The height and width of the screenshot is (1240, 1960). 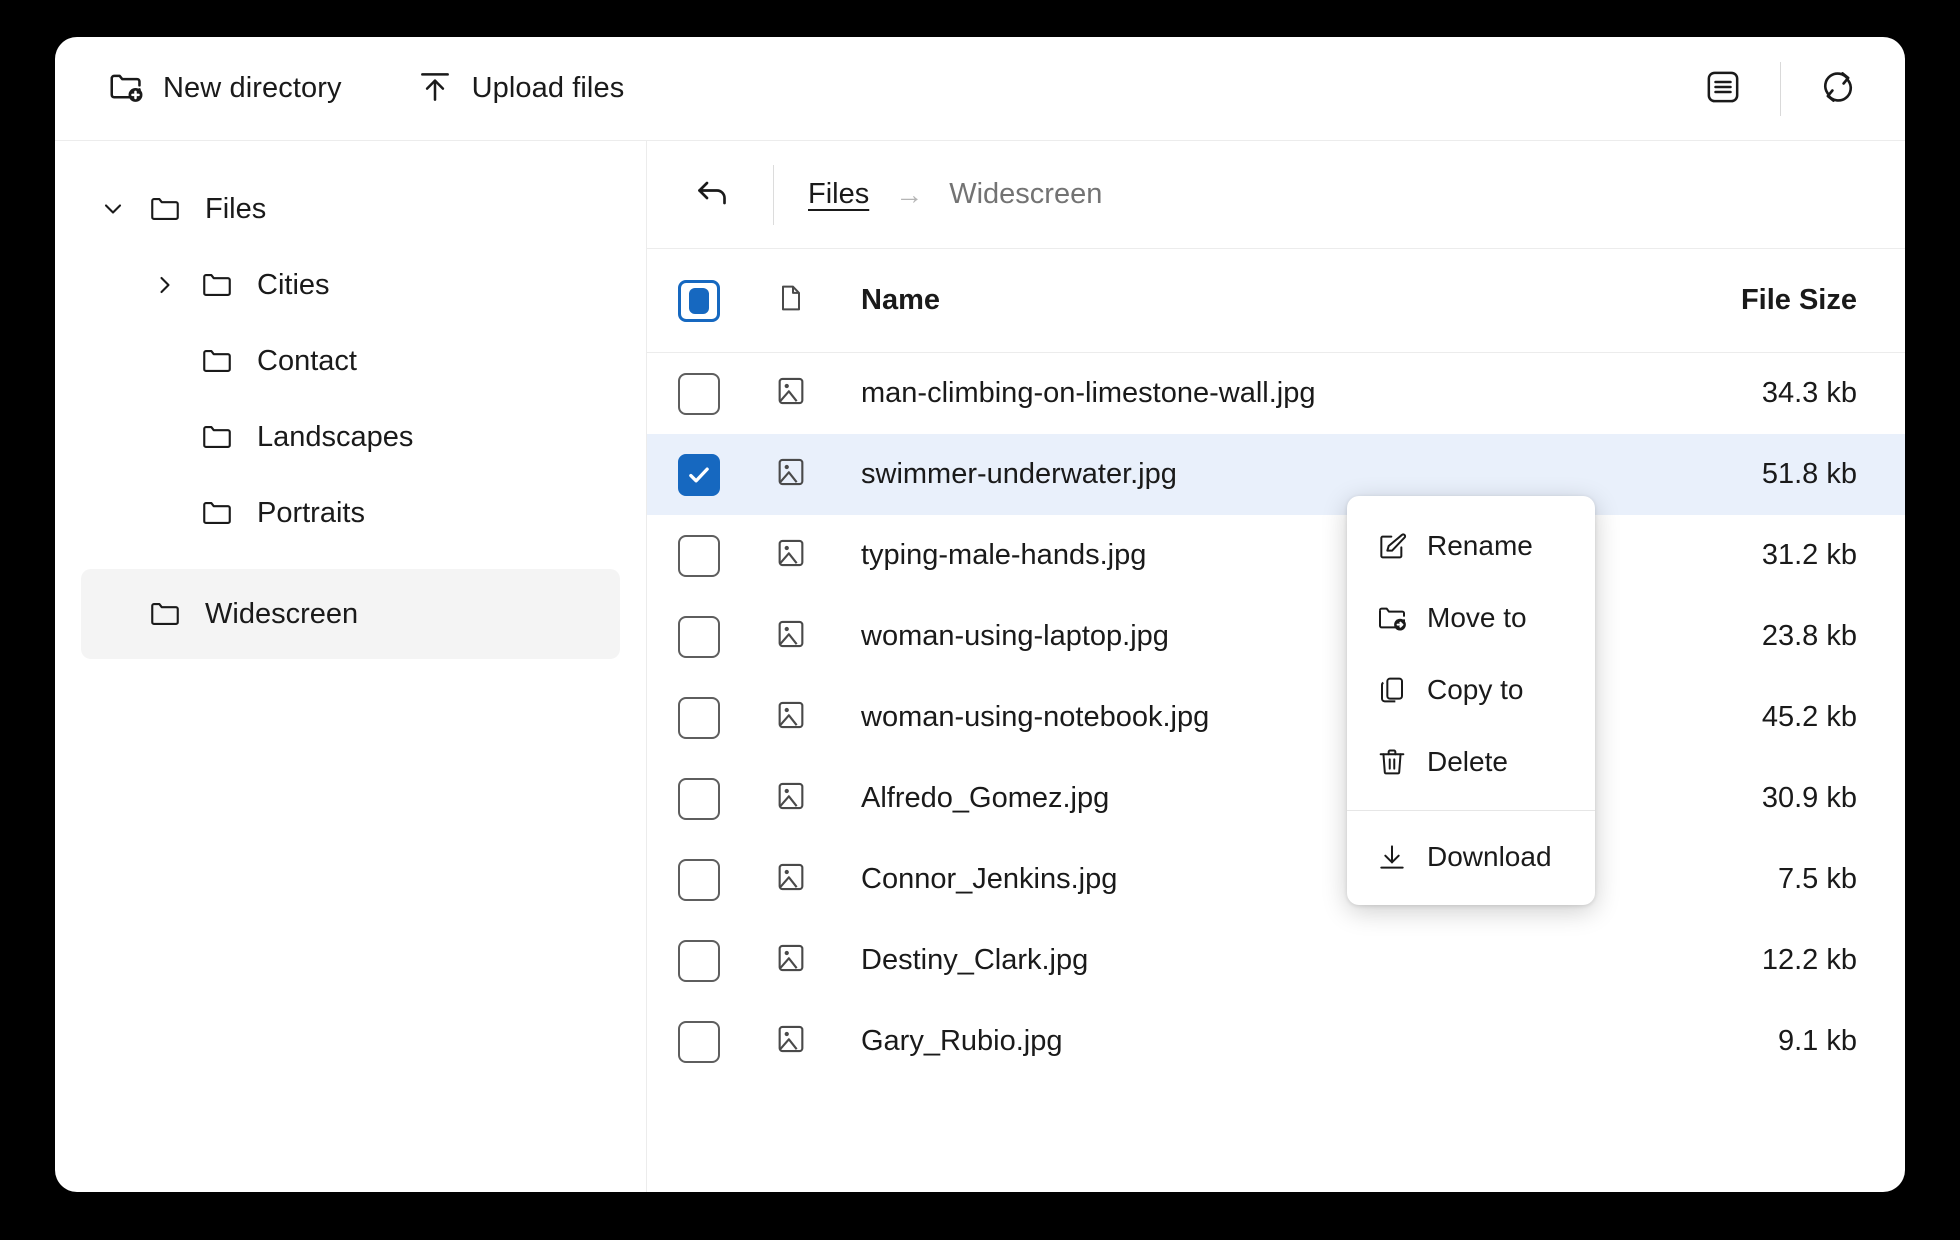 I want to click on sidebar-item-files: Files, so click(x=350, y=209).